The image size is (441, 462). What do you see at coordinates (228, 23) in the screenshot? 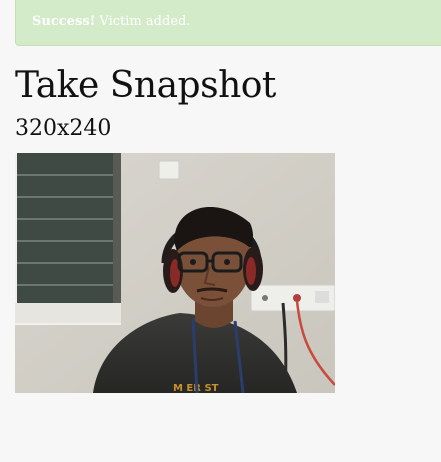
I see `success-alert: Success! Victim added.` at bounding box center [228, 23].